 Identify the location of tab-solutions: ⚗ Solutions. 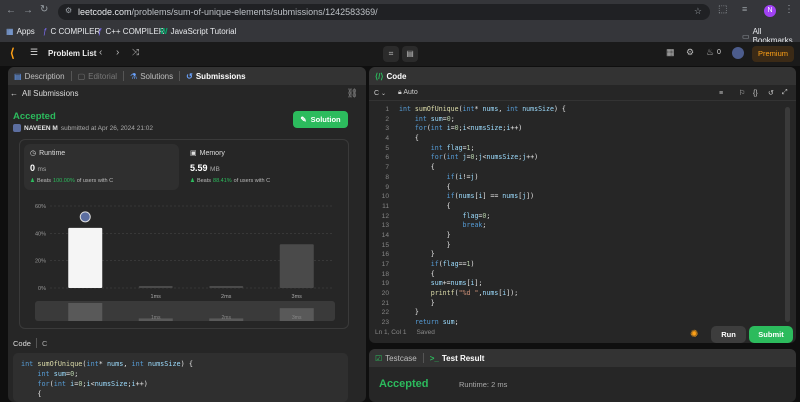
(151, 76).